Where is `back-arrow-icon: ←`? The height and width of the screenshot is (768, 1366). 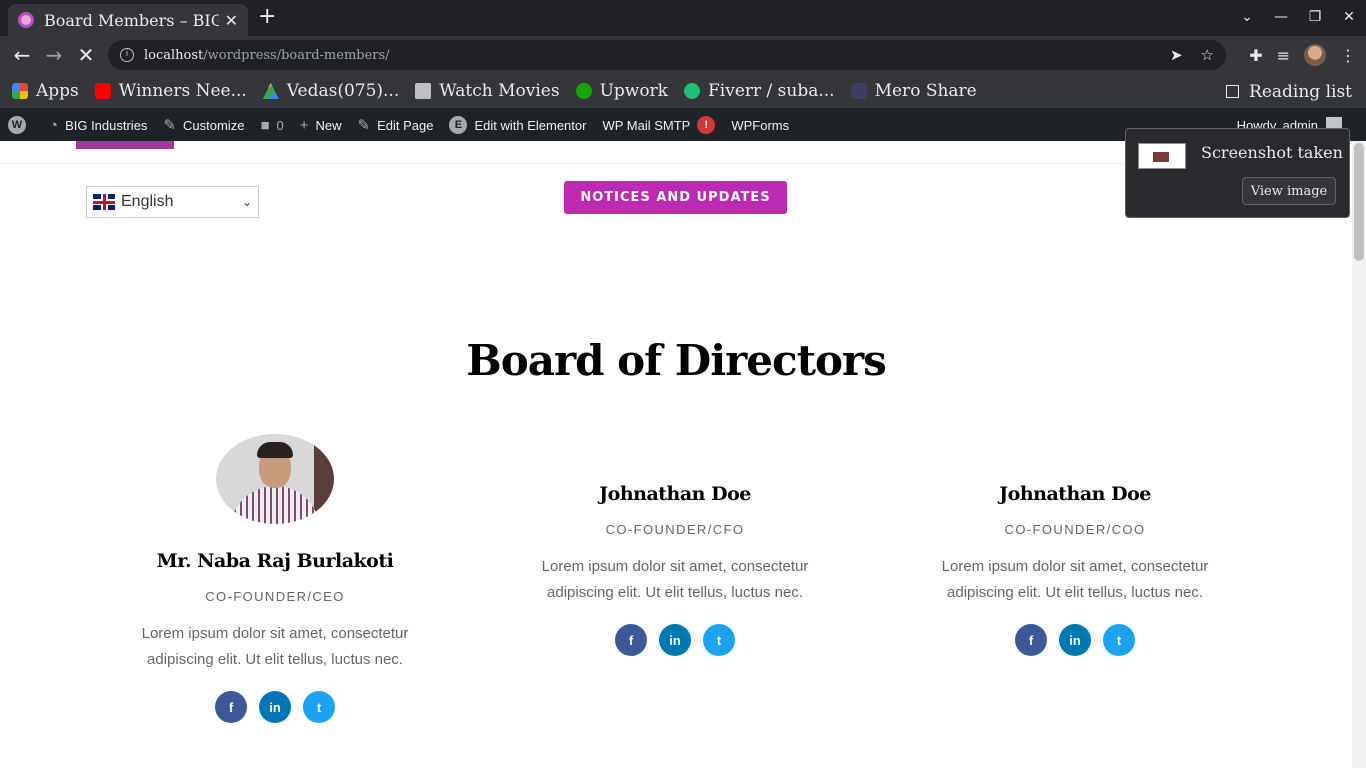
back-arrow-icon: ← is located at coordinates (22, 55).